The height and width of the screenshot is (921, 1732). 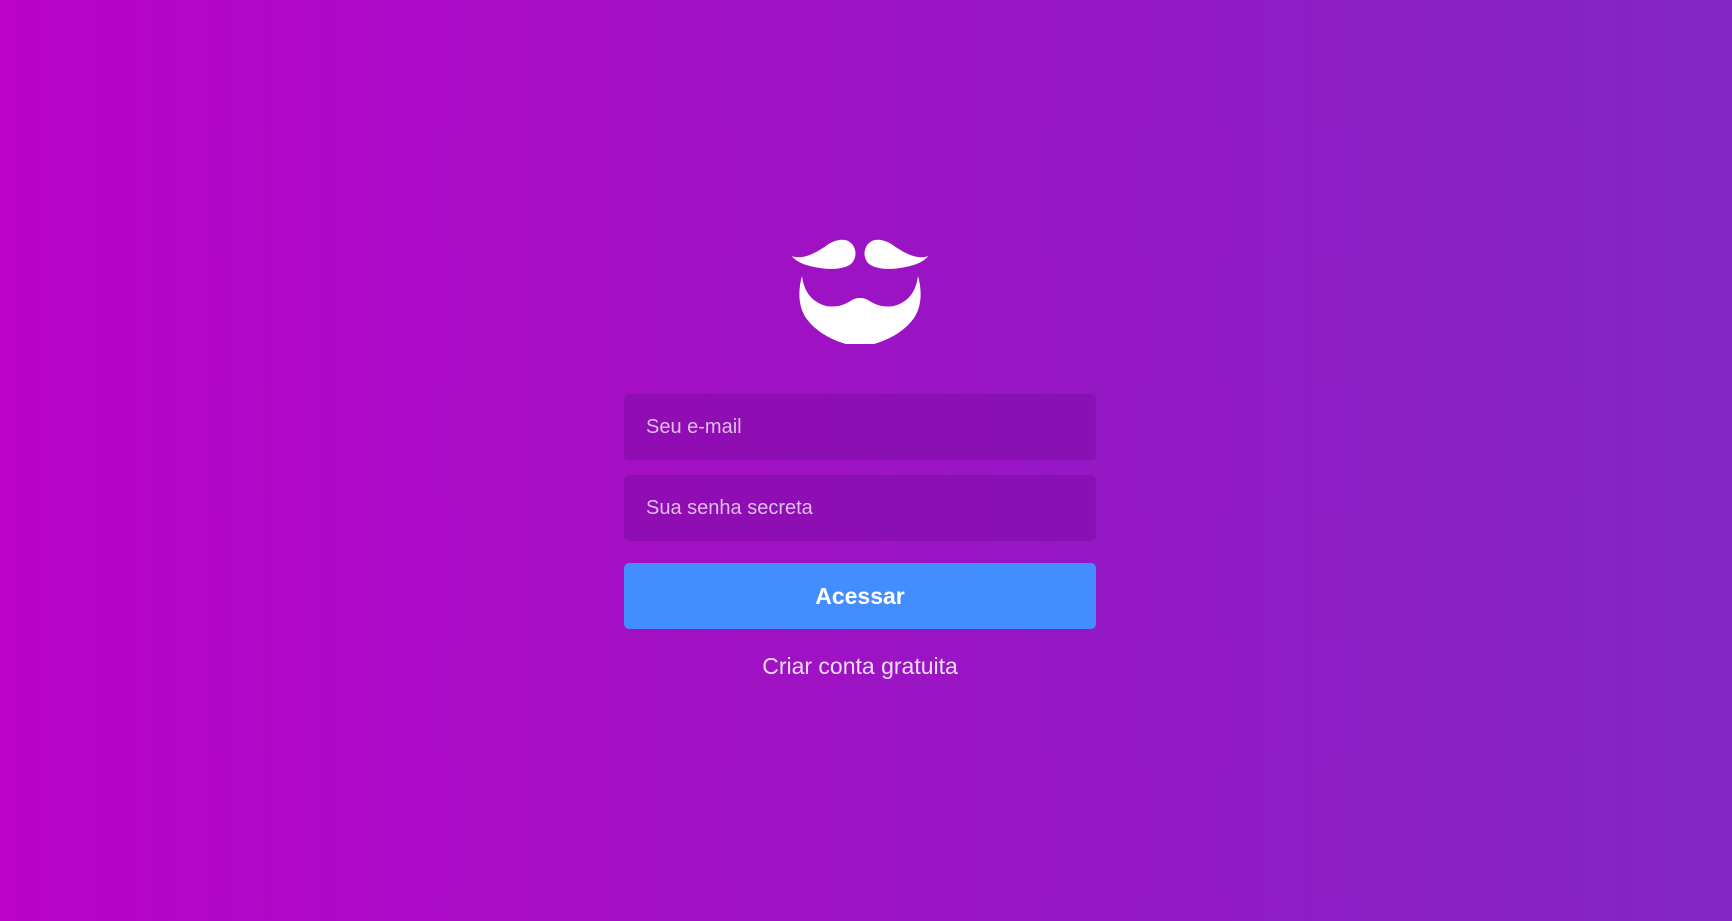 I want to click on login-form: Acessar Criar conta gratuita, so click(x=860, y=459).